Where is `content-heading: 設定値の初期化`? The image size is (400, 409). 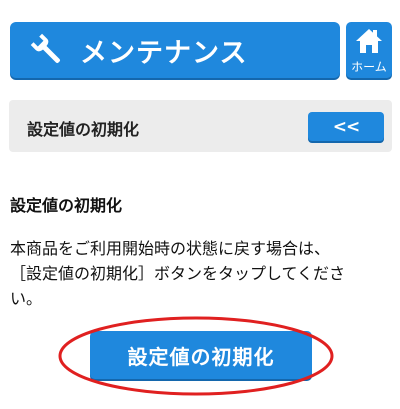
content-heading: 設定値の初期化 is located at coordinates (66, 205).